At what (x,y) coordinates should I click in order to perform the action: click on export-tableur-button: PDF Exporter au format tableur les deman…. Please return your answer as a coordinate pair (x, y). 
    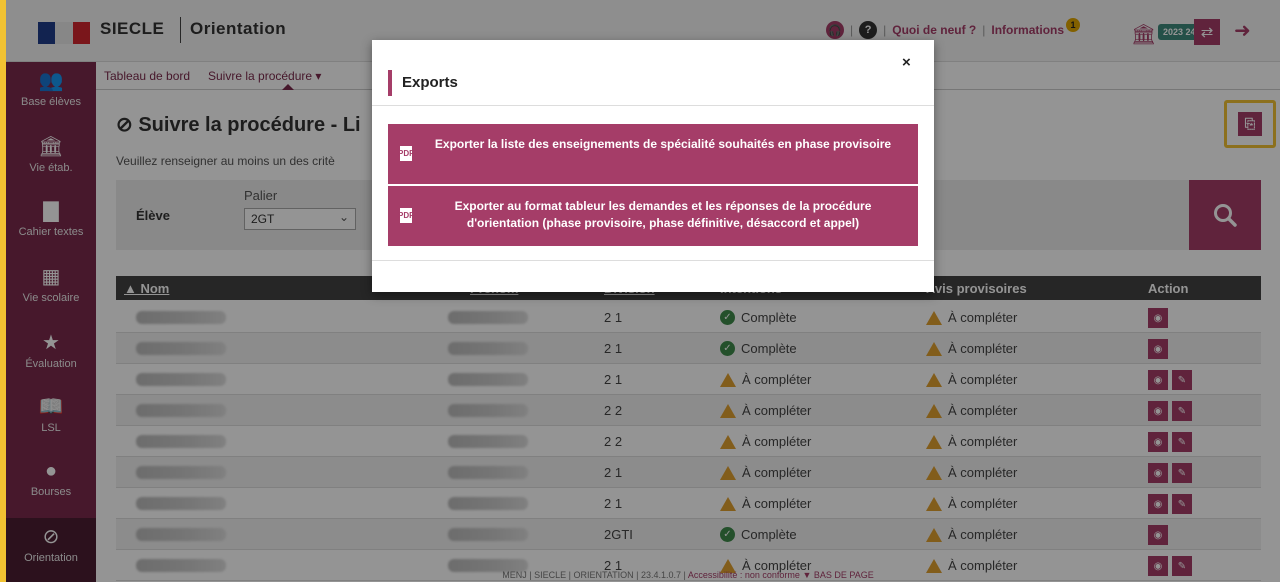
    Looking at the image, I should click on (653, 216).